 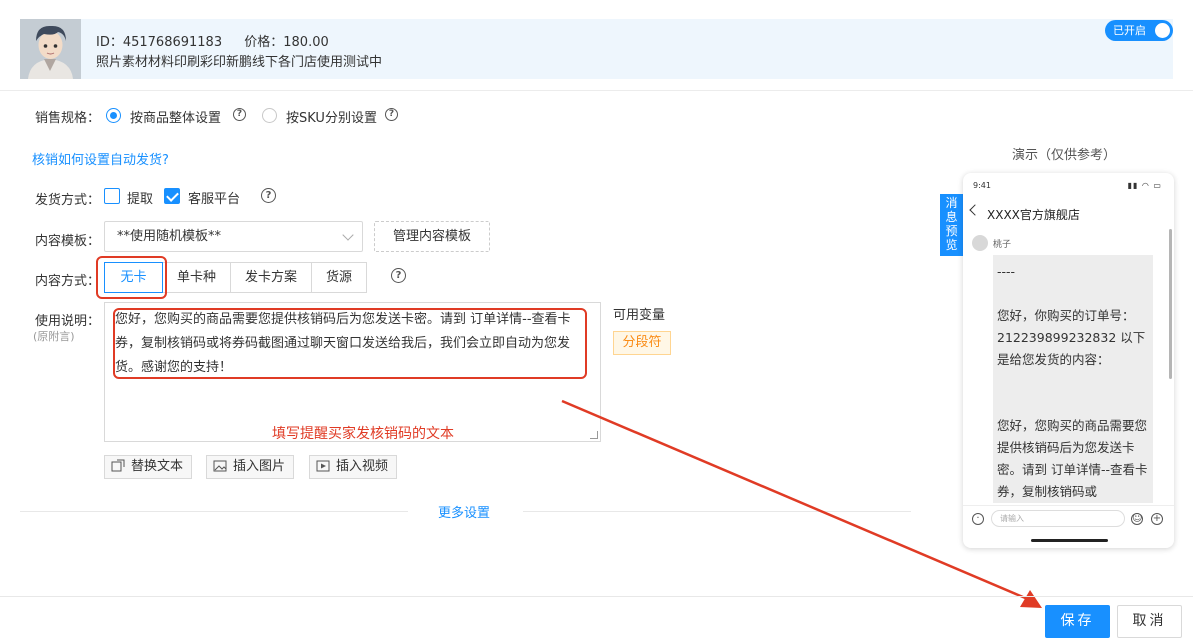 I want to click on home-indicator, so click(x=1069, y=540).